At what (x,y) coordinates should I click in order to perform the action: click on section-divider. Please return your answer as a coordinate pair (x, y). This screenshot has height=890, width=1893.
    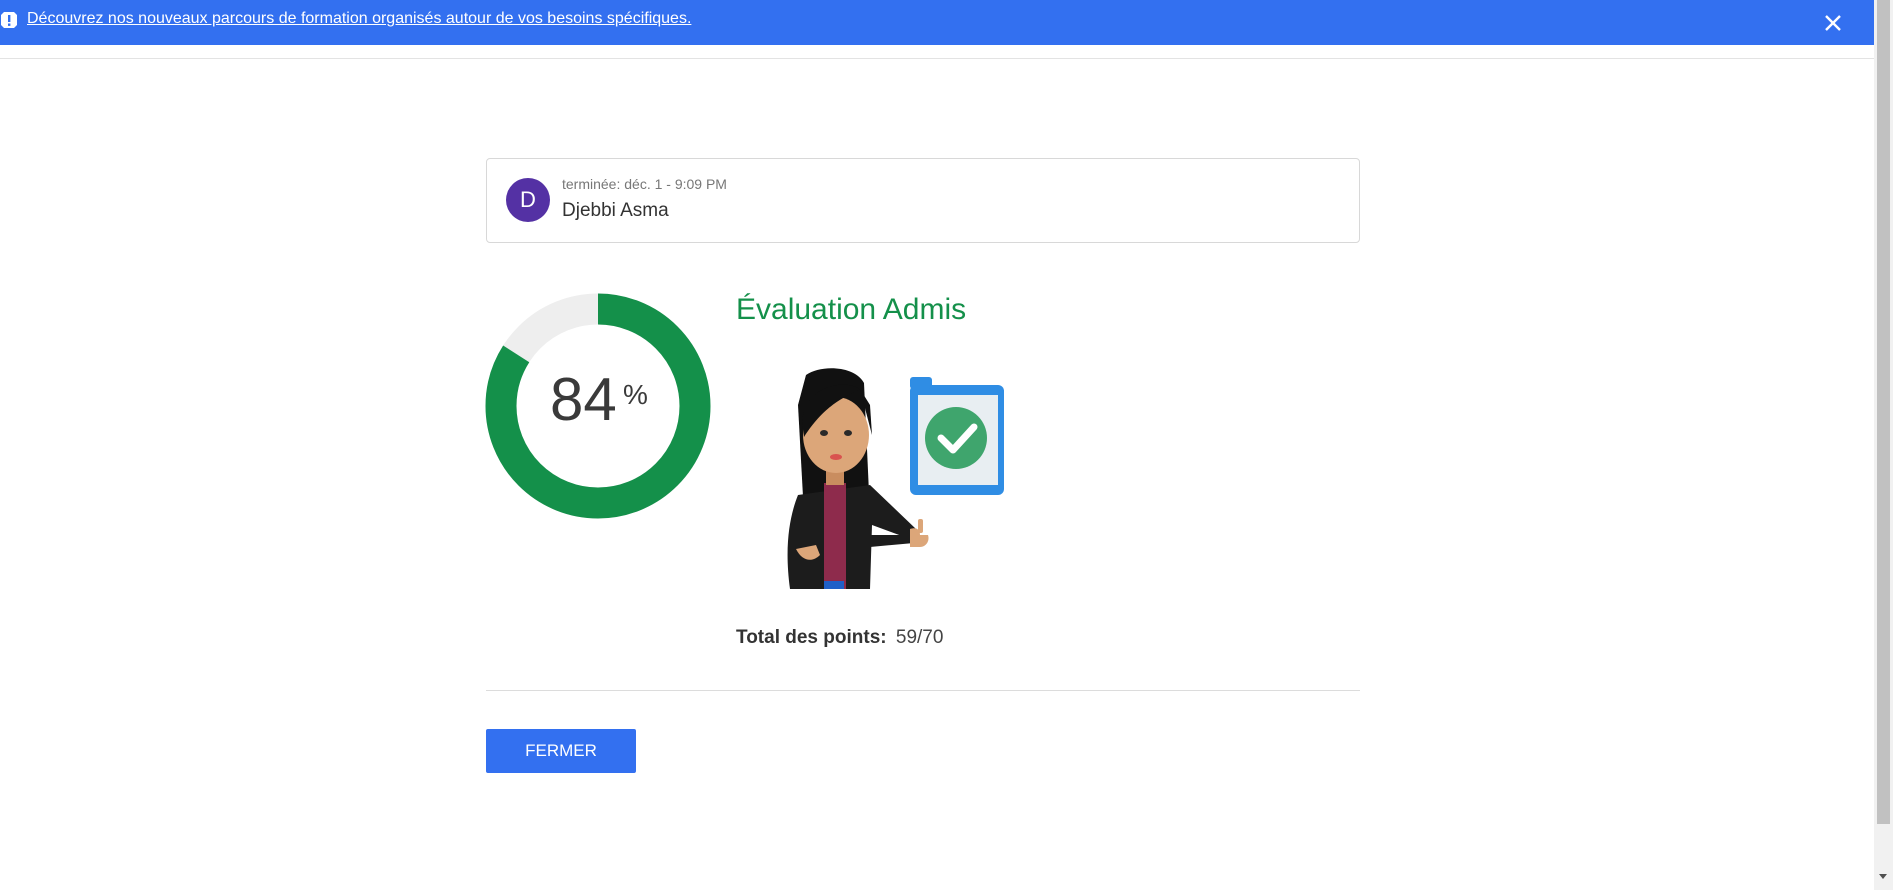
    Looking at the image, I should click on (923, 690).